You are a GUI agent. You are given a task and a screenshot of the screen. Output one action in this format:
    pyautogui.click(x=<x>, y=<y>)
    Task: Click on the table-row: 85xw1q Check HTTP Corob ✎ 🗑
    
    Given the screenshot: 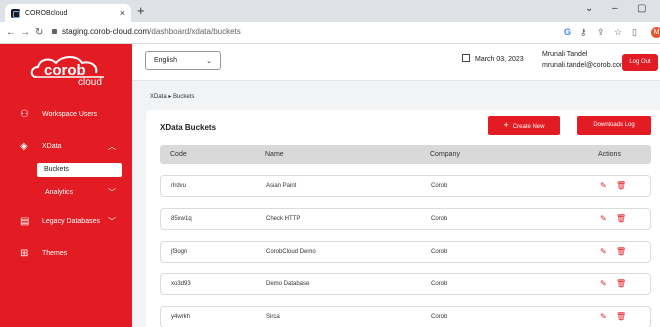 What is the action you would take?
    pyautogui.click(x=405, y=219)
    